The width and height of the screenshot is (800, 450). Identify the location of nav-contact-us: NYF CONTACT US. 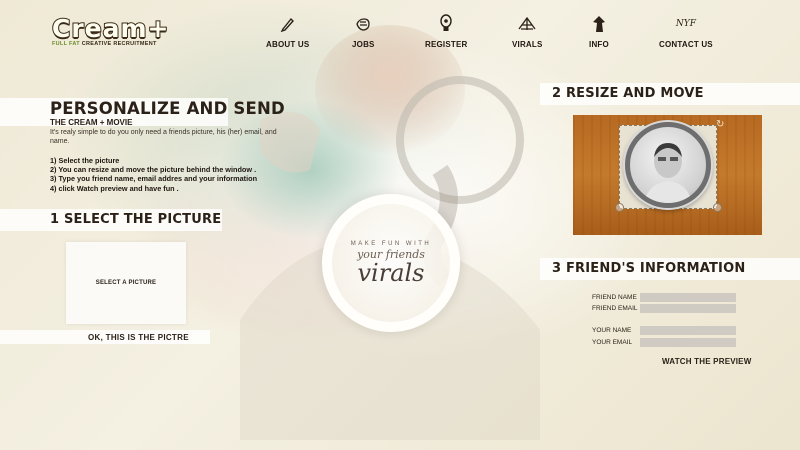
(686, 36).